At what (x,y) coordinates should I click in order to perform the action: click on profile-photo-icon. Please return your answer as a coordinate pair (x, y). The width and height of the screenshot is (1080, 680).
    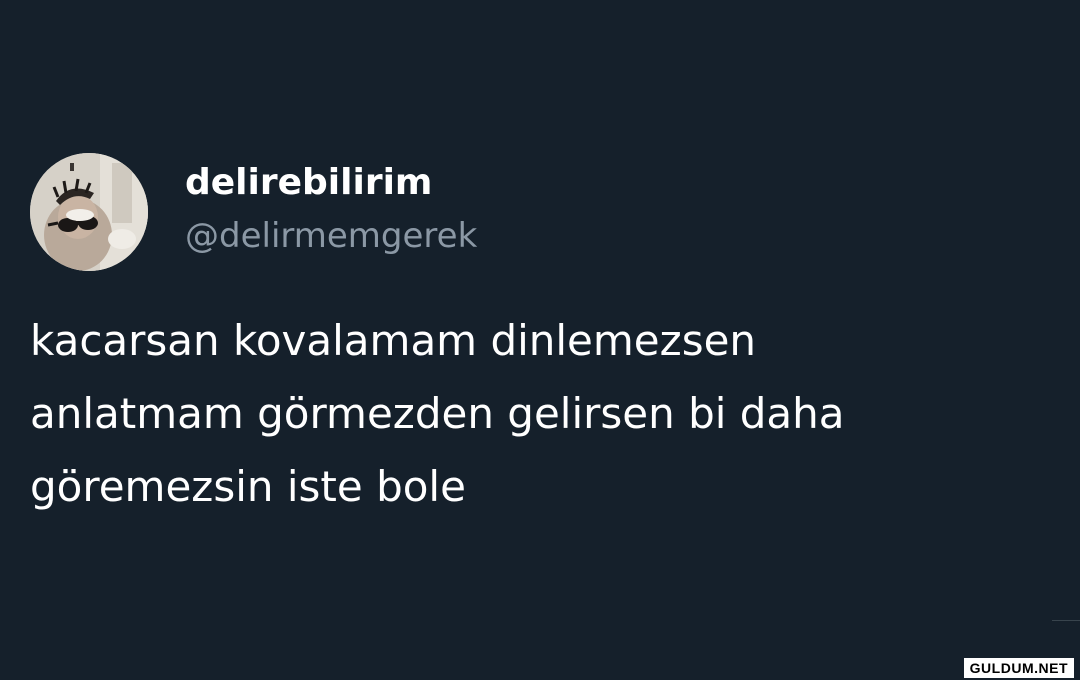
    Looking at the image, I should click on (89, 212).